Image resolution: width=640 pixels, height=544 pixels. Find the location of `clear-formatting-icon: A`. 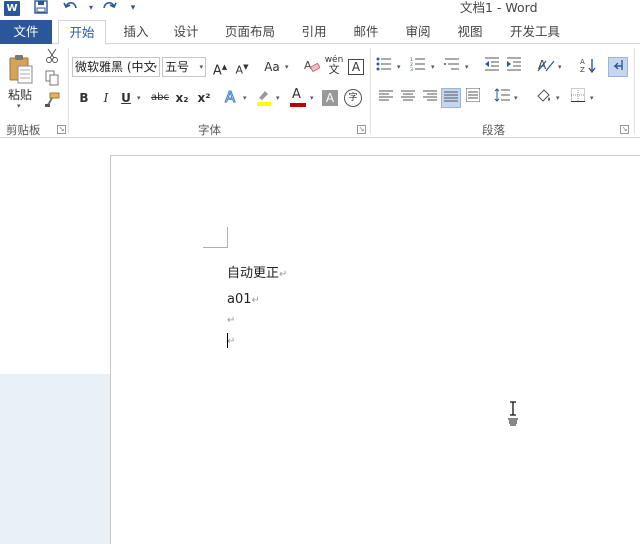

clear-formatting-icon: A is located at coordinates (312, 67).